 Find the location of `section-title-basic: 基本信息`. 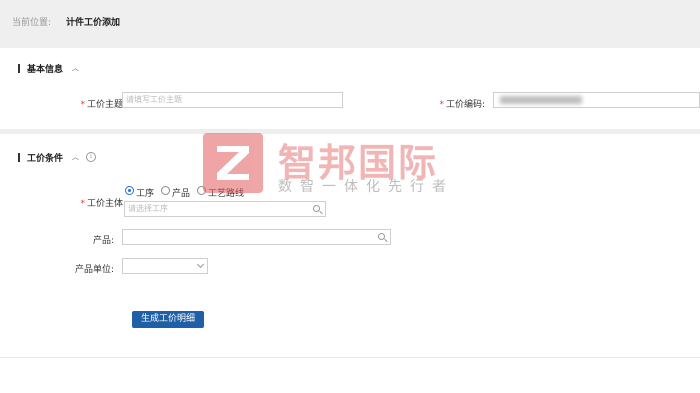

section-title-basic: 基本信息 is located at coordinates (45, 70).